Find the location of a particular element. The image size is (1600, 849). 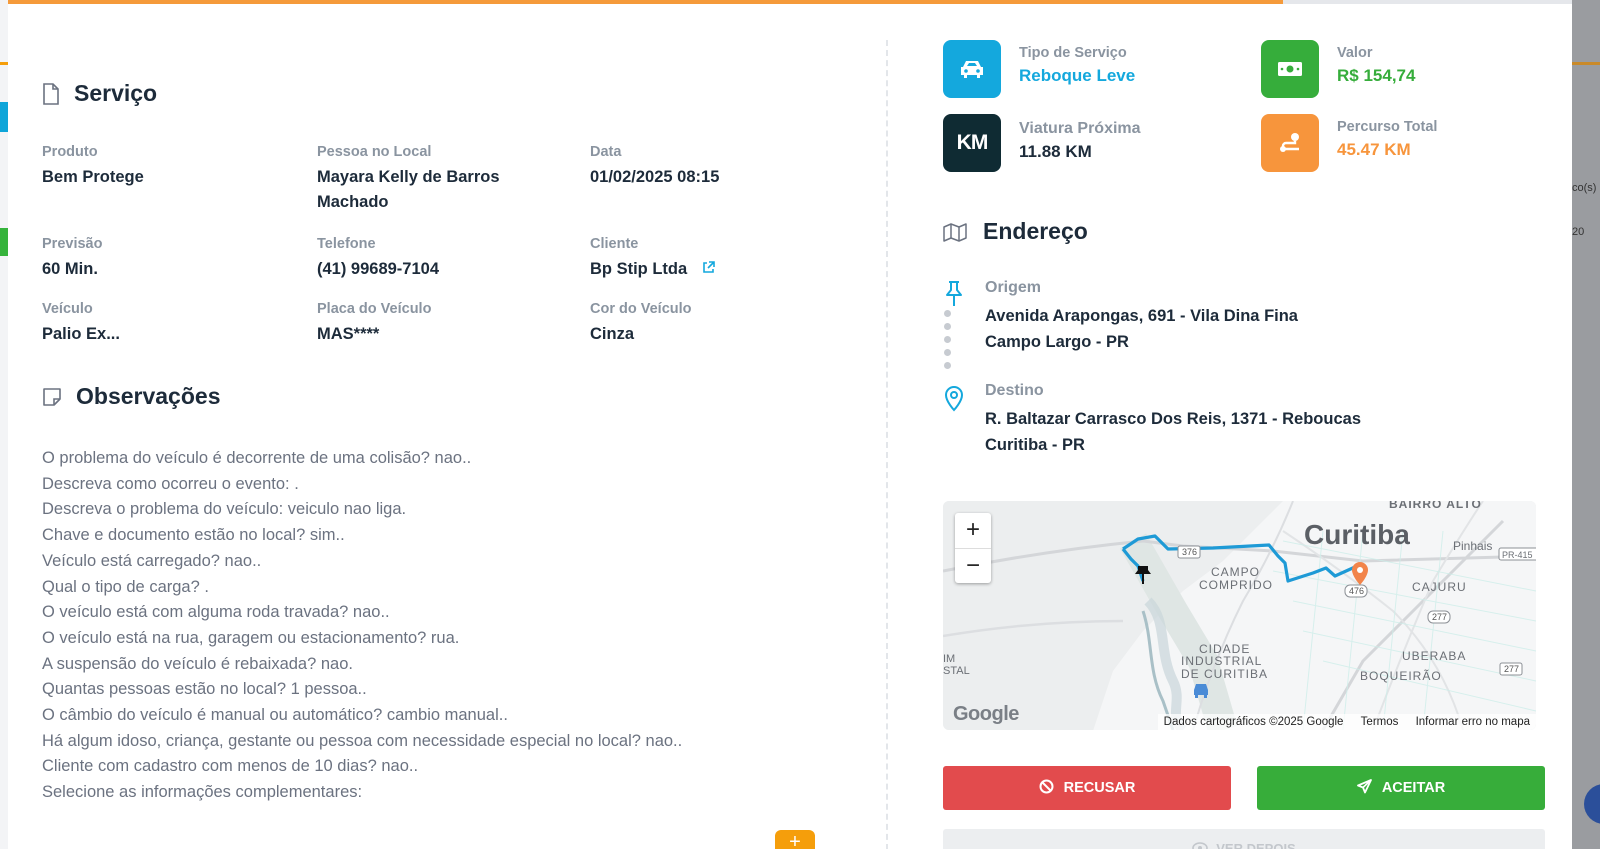

stat-total-route: Percurso Total 45.47 KM is located at coordinates (1349, 143).